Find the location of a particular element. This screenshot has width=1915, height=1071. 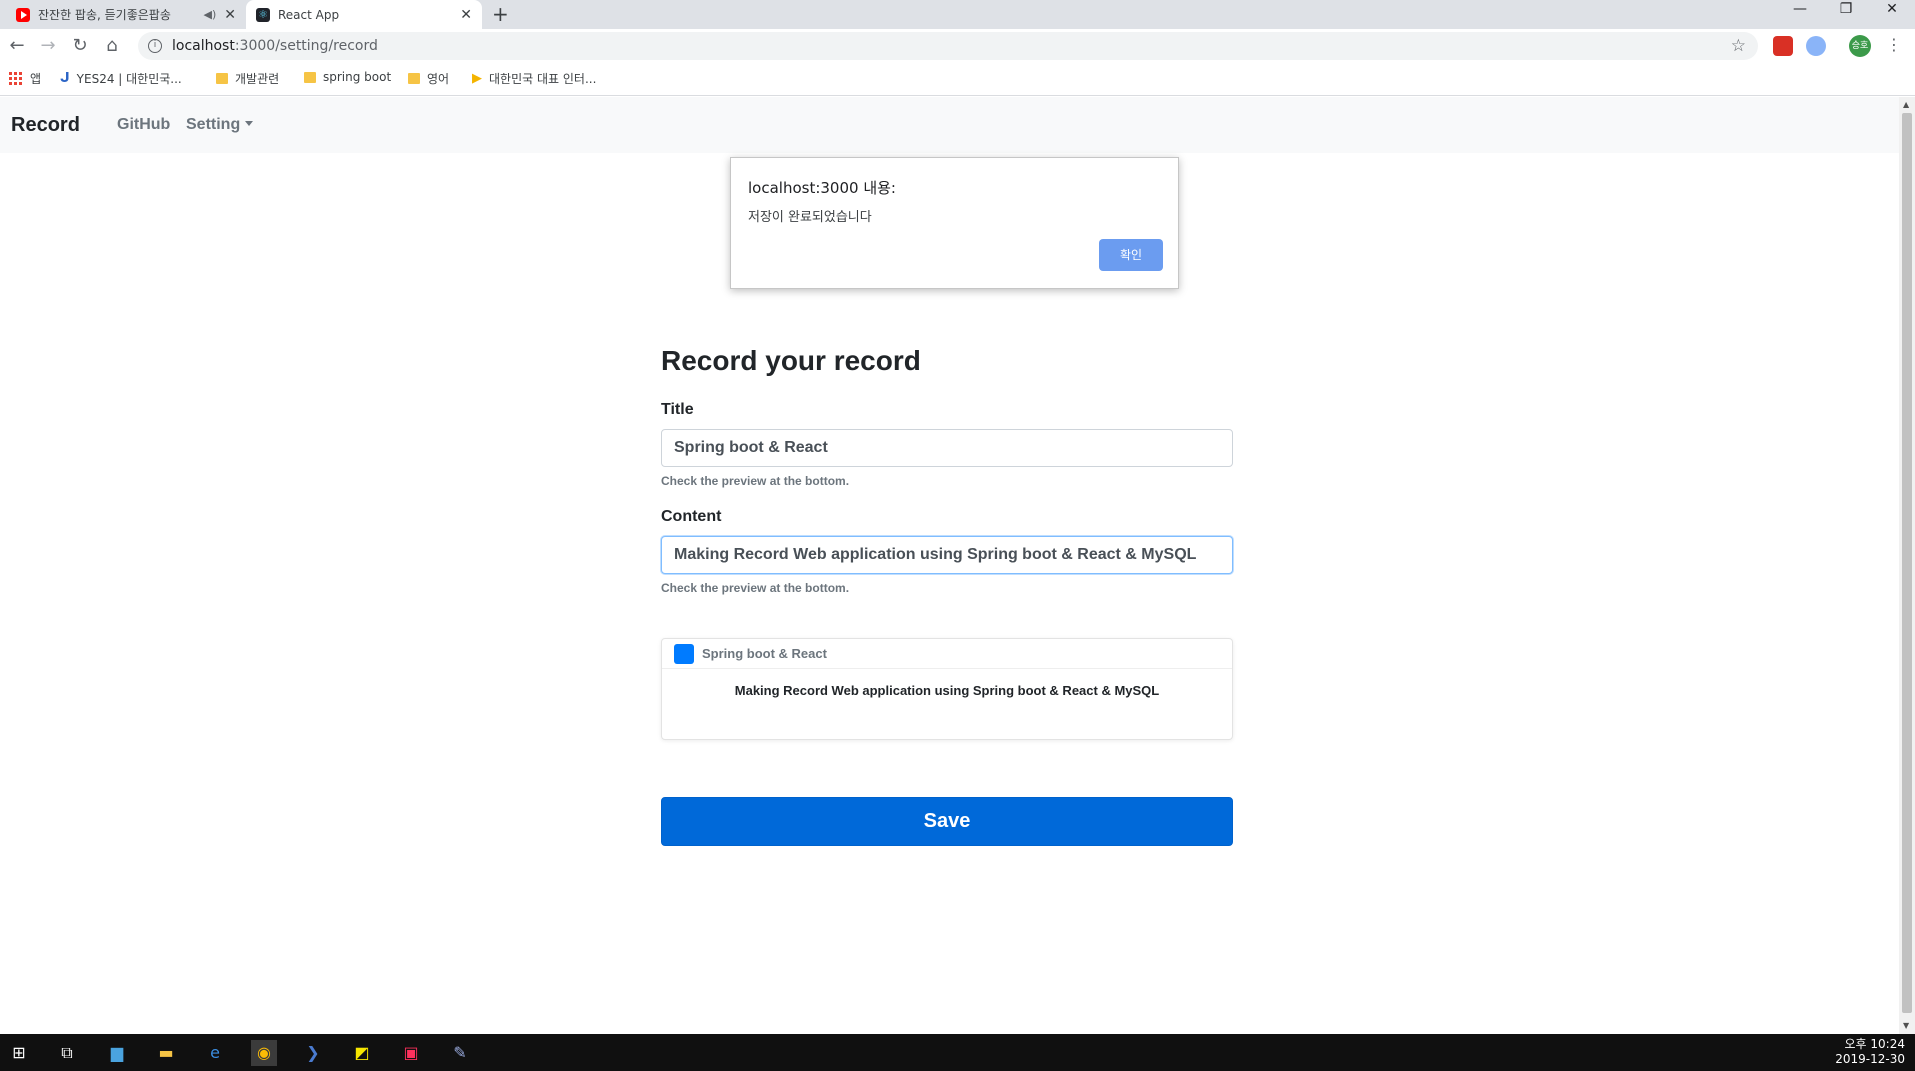

yes24-icon: ᒍ is located at coordinates (65, 78).